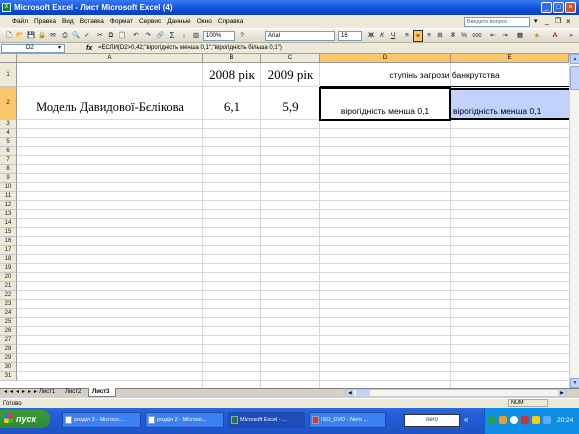  Describe the element at coordinates (8, 196) in the screenshot. I see `row-header-11: 11` at that location.